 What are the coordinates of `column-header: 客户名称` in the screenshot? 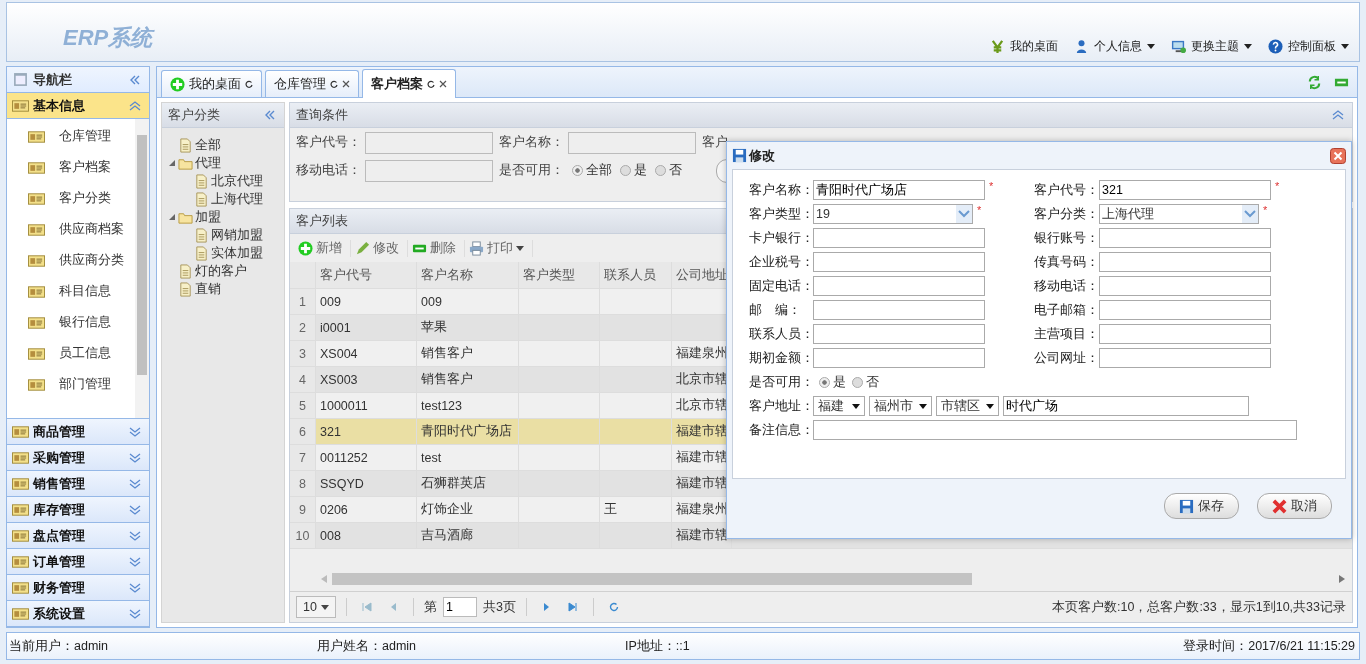 It's located at (468, 275).